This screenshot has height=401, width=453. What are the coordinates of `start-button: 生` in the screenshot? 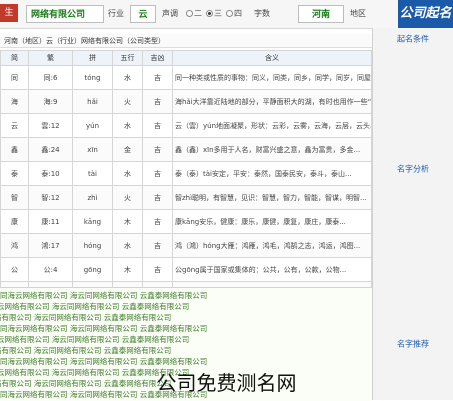 It's located at (9, 13).